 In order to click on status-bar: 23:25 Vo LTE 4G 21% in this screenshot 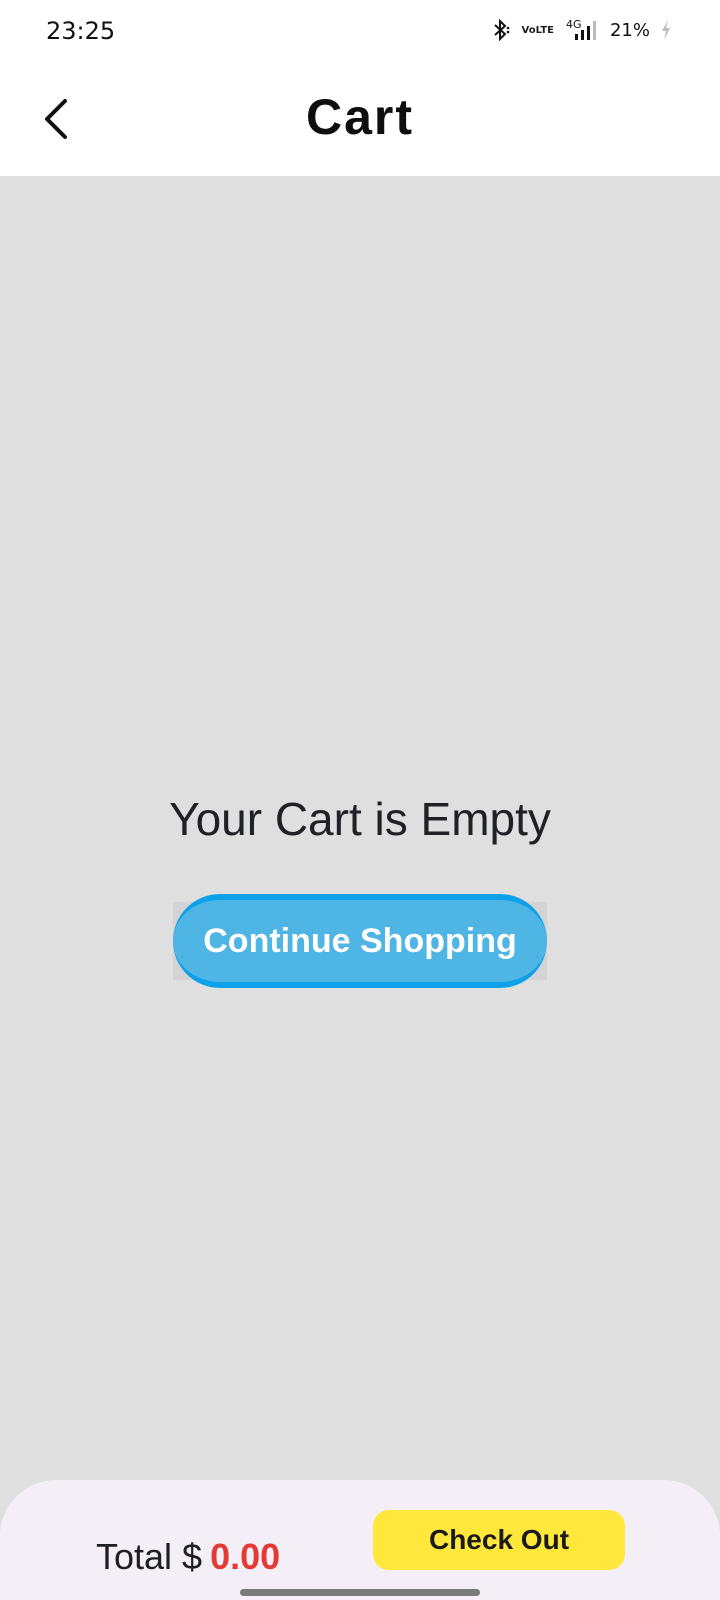, I will do `click(360, 32)`.